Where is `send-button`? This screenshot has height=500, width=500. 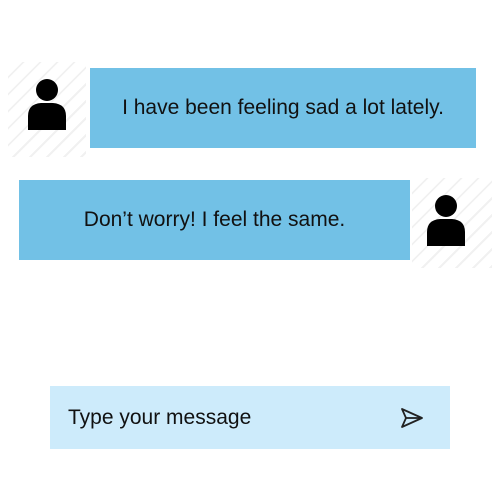
send-button is located at coordinates (412, 418).